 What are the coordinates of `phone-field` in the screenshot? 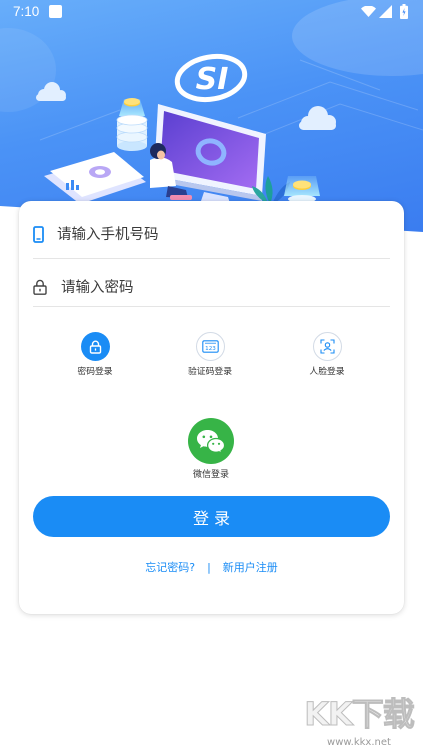 It's located at (211, 235).